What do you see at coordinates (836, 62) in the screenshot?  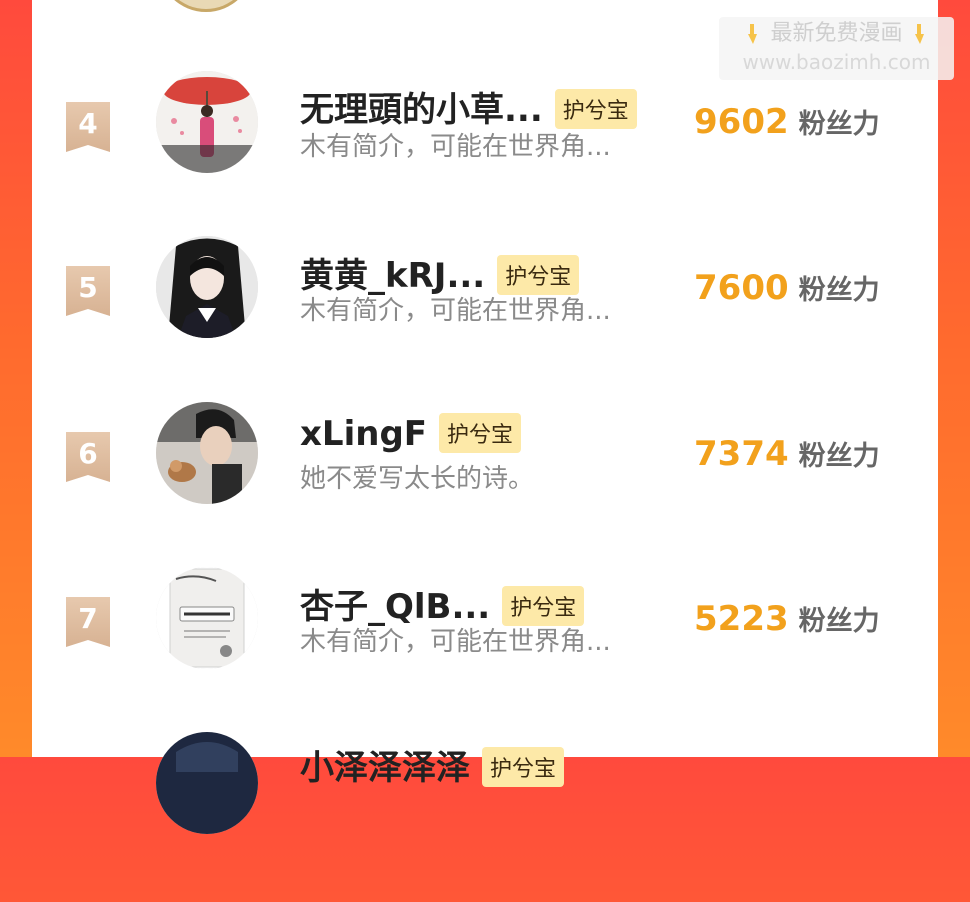 I see `watermark-url: www.baozimh.com` at bounding box center [836, 62].